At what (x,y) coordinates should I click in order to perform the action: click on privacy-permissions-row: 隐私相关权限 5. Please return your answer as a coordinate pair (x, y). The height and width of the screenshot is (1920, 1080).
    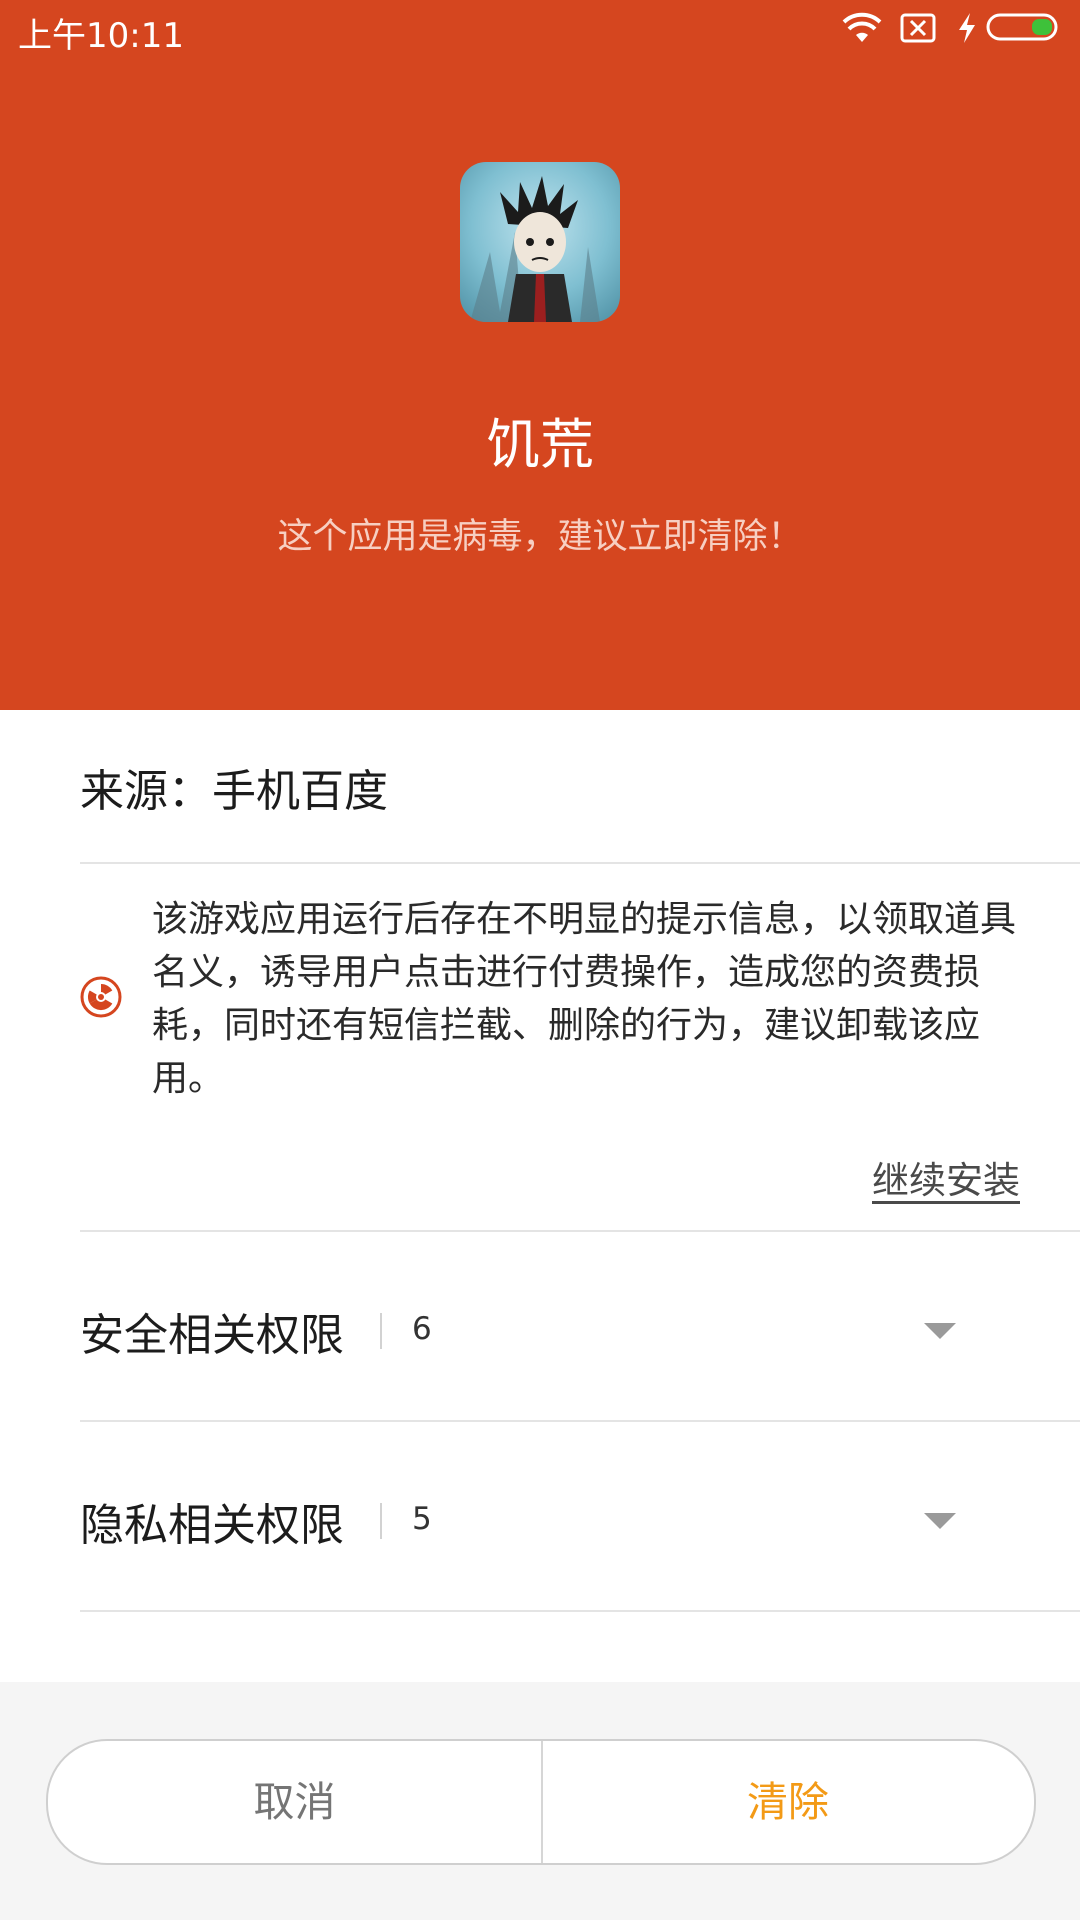
    Looking at the image, I should click on (580, 1517).